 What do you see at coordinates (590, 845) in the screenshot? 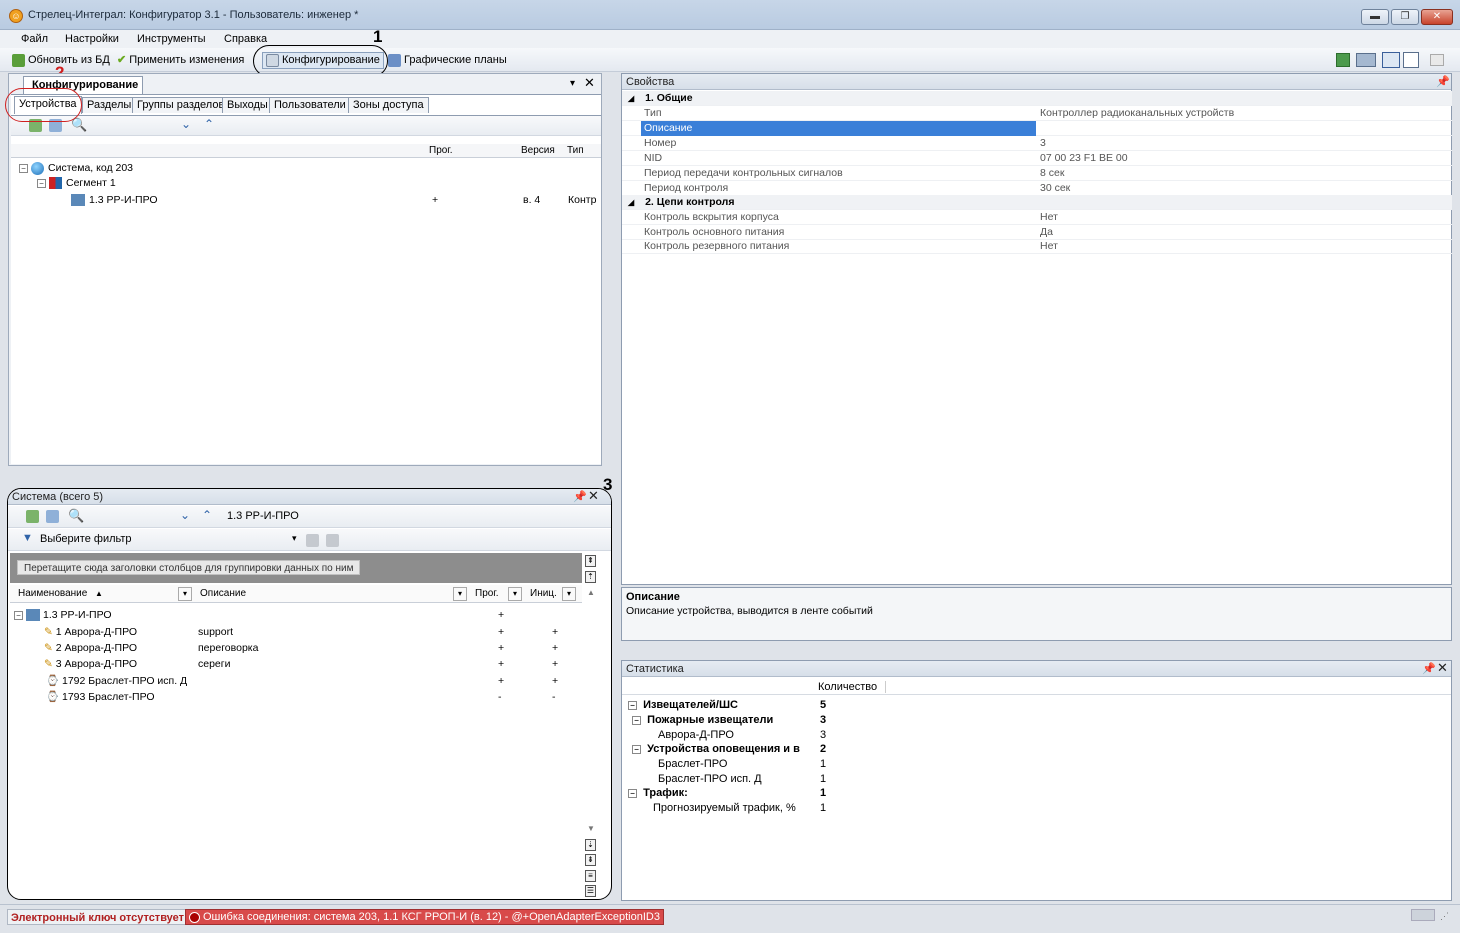
I see `scroll-page-down-icon: ⇣` at bounding box center [590, 845].